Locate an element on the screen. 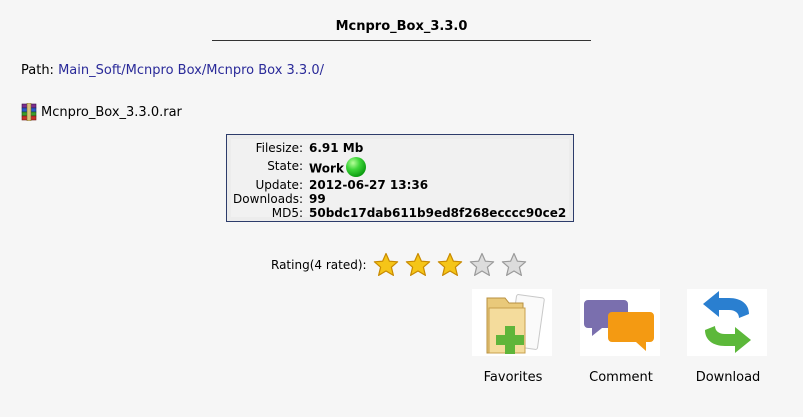 This screenshot has width=803, height=417. comment-bubbles-icon is located at coordinates (619, 325).